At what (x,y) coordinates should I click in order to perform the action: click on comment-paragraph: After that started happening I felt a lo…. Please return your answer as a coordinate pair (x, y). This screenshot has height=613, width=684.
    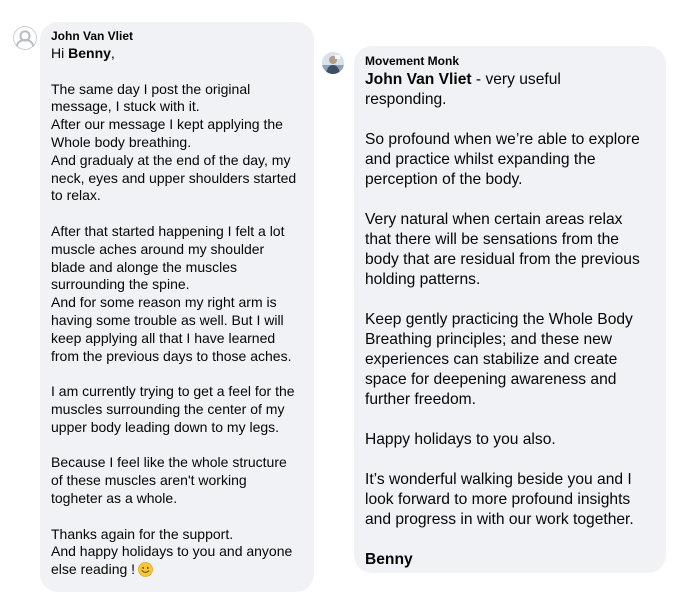
    Looking at the image, I should click on (171, 293).